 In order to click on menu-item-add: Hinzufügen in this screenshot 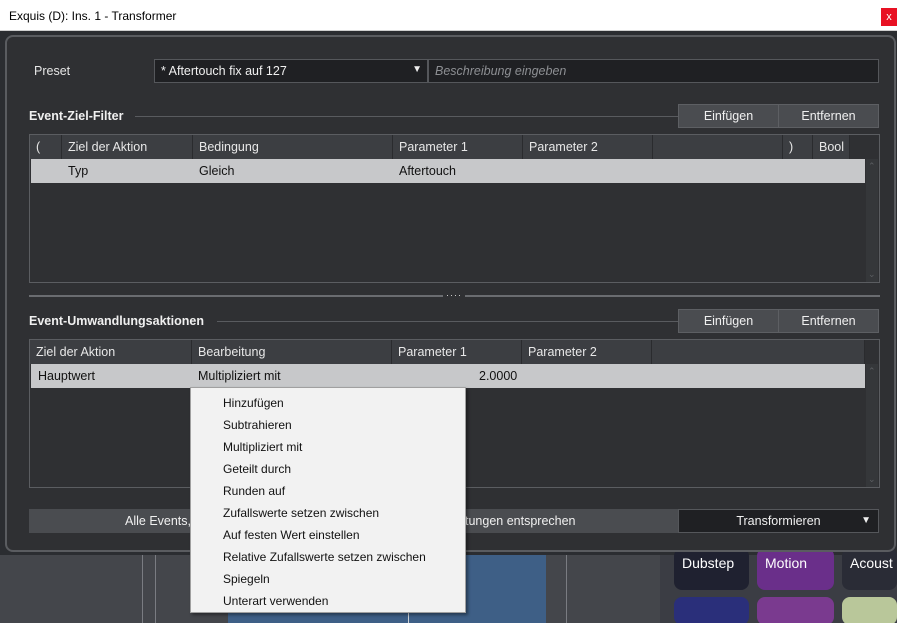, I will do `click(253, 403)`.